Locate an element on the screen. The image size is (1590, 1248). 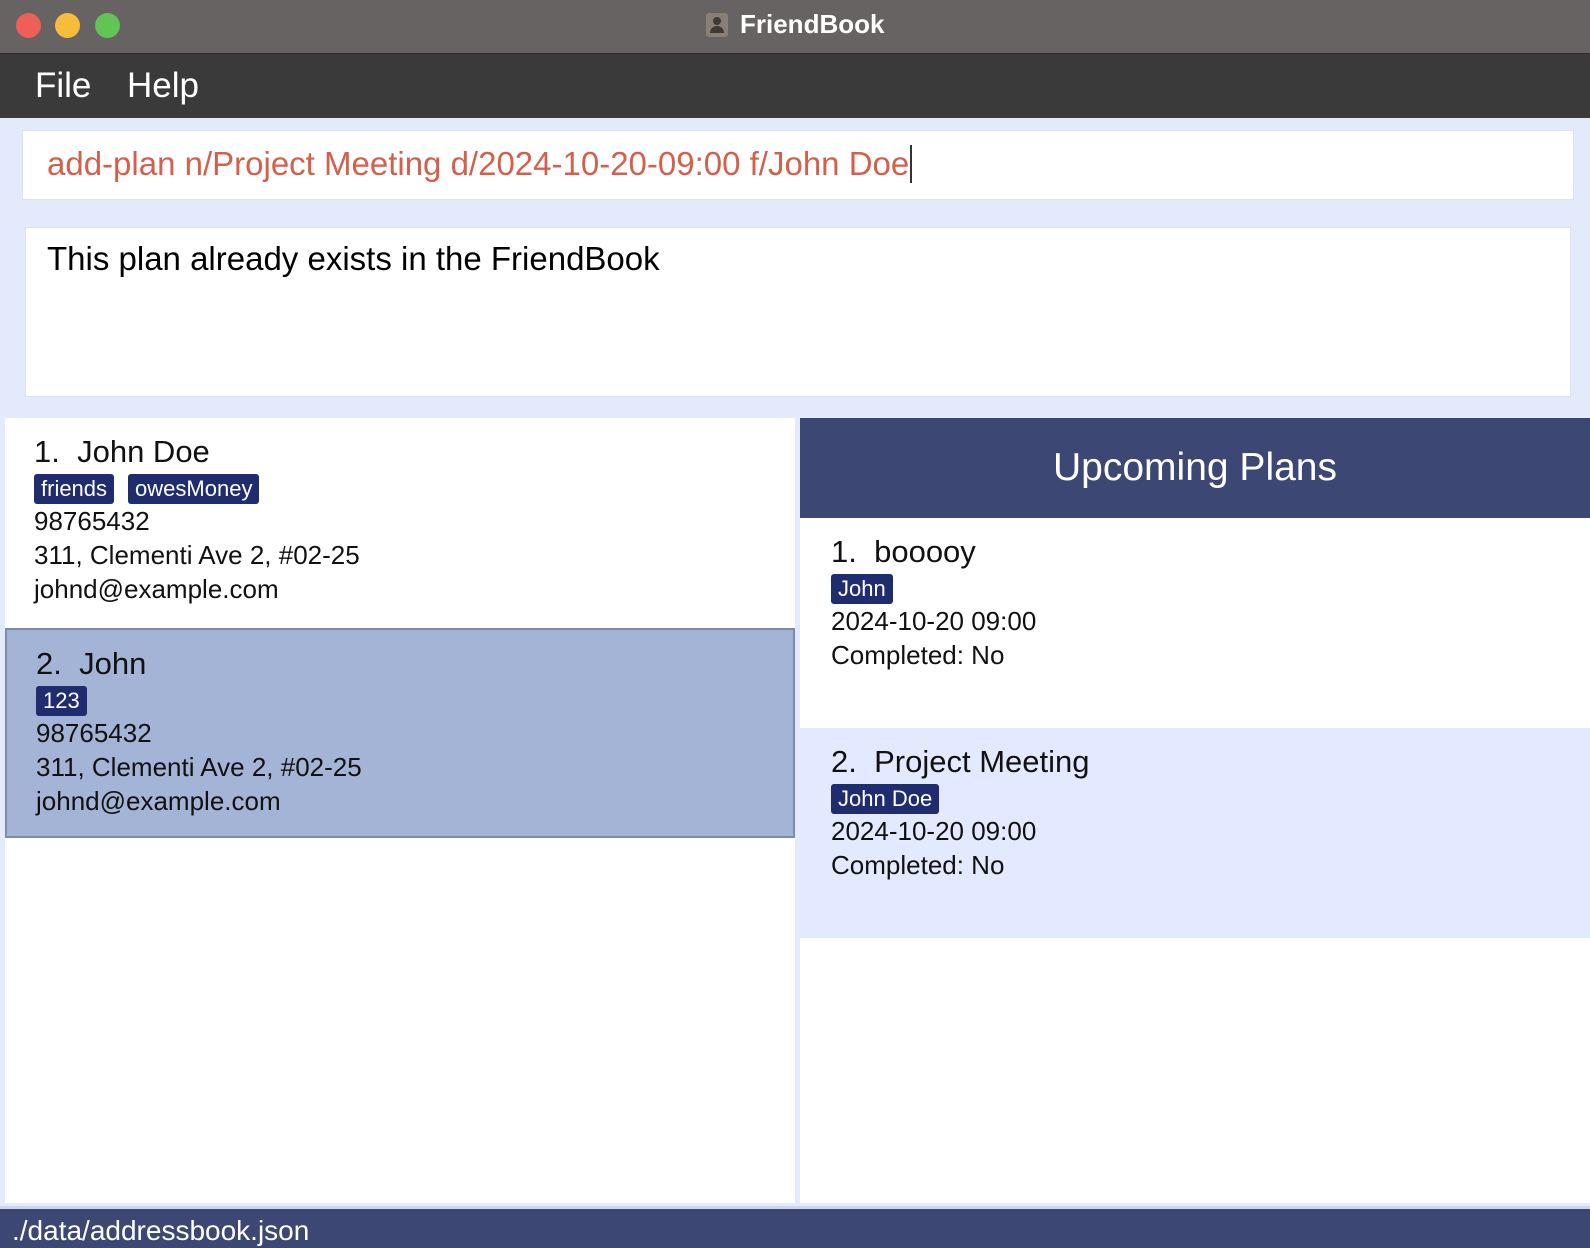
tag-badge: friends is located at coordinates (74, 489).